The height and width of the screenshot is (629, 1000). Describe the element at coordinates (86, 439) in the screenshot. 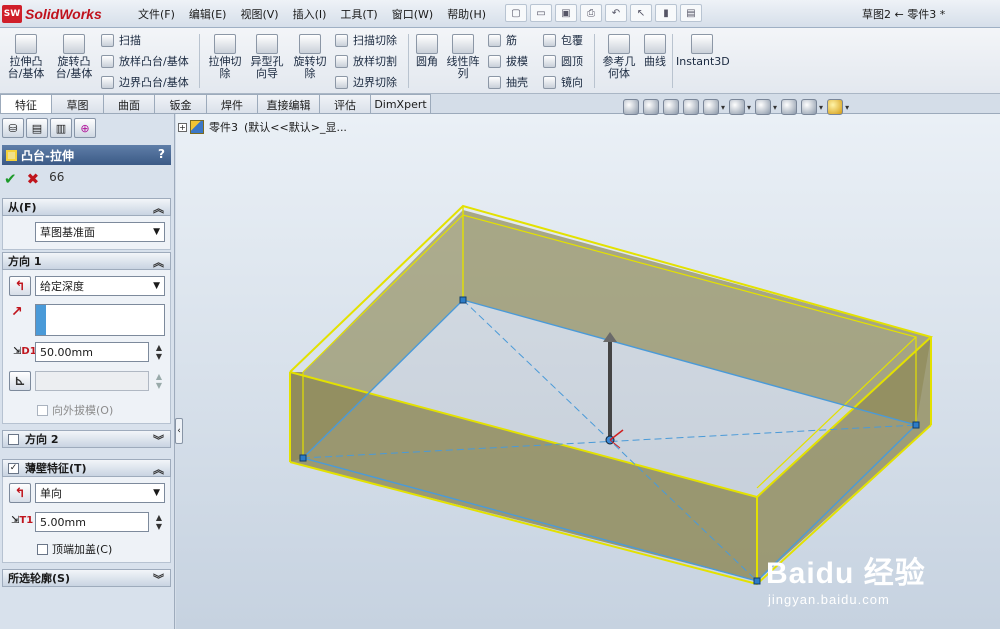

I see `group-direction2-header: 方向 2 ︾` at that location.